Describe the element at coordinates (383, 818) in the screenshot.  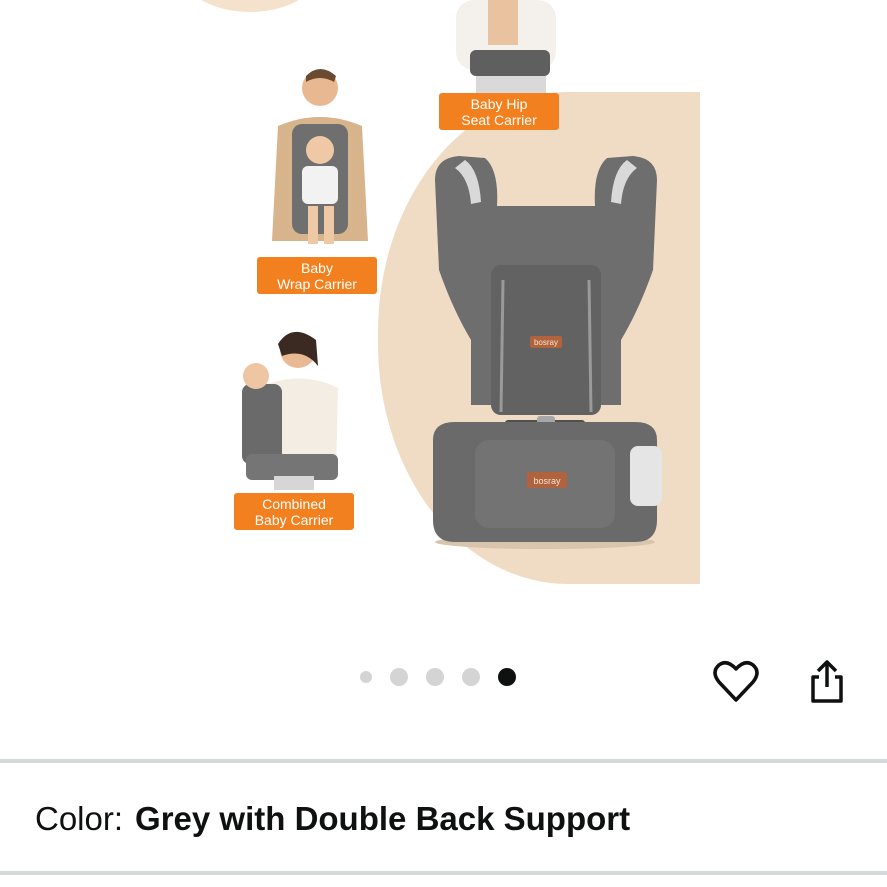
I see `color-value: Grey with Double Back Support` at that location.